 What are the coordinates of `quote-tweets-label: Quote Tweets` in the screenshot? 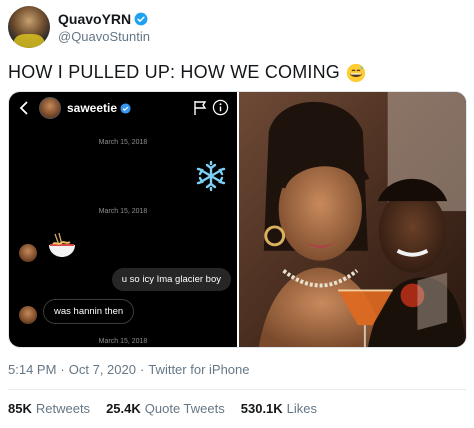 It's located at (184, 408).